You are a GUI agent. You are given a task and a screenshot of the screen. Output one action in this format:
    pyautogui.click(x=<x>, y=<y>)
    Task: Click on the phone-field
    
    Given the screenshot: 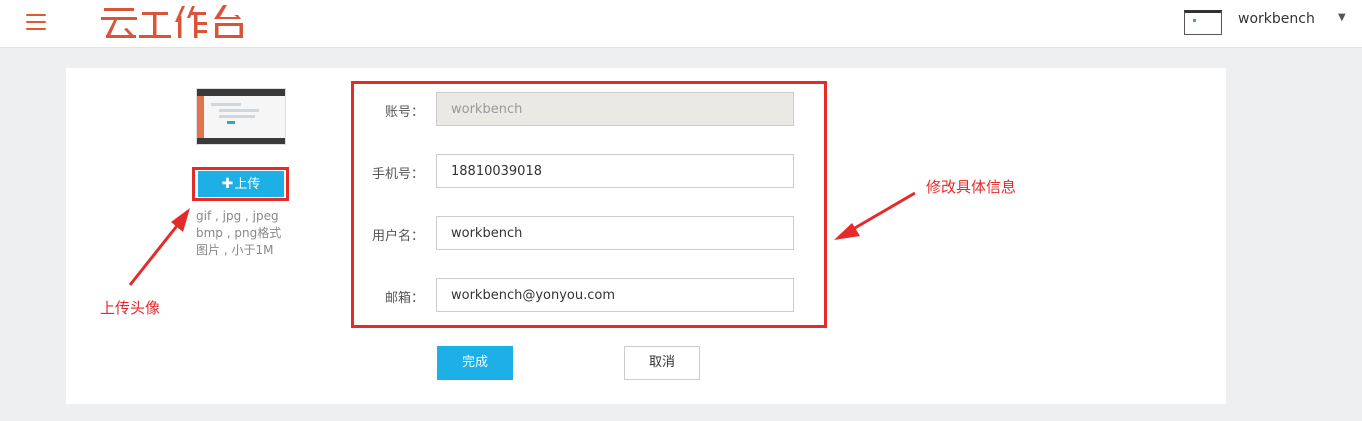 What is the action you would take?
    pyautogui.click(x=615, y=171)
    